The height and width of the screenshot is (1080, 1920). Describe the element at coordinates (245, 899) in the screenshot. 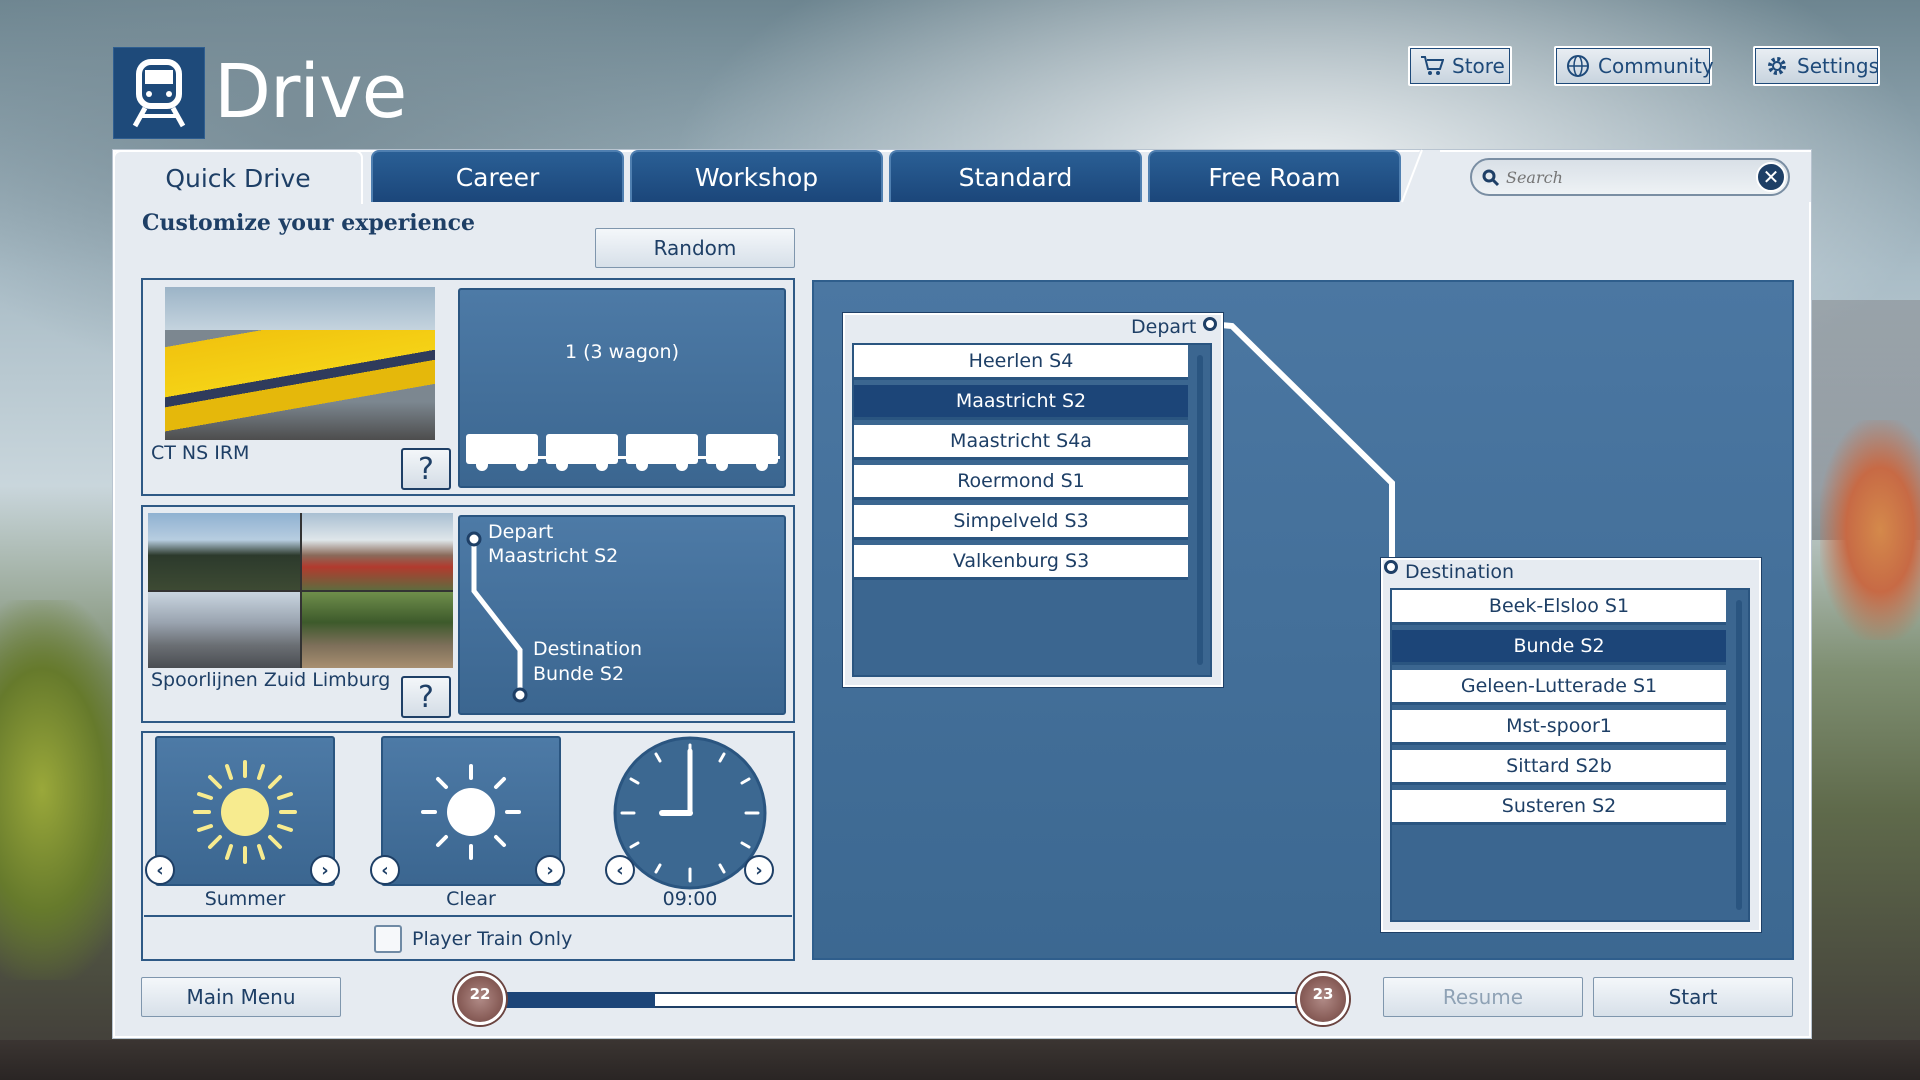

I see `season-label: Summer` at that location.